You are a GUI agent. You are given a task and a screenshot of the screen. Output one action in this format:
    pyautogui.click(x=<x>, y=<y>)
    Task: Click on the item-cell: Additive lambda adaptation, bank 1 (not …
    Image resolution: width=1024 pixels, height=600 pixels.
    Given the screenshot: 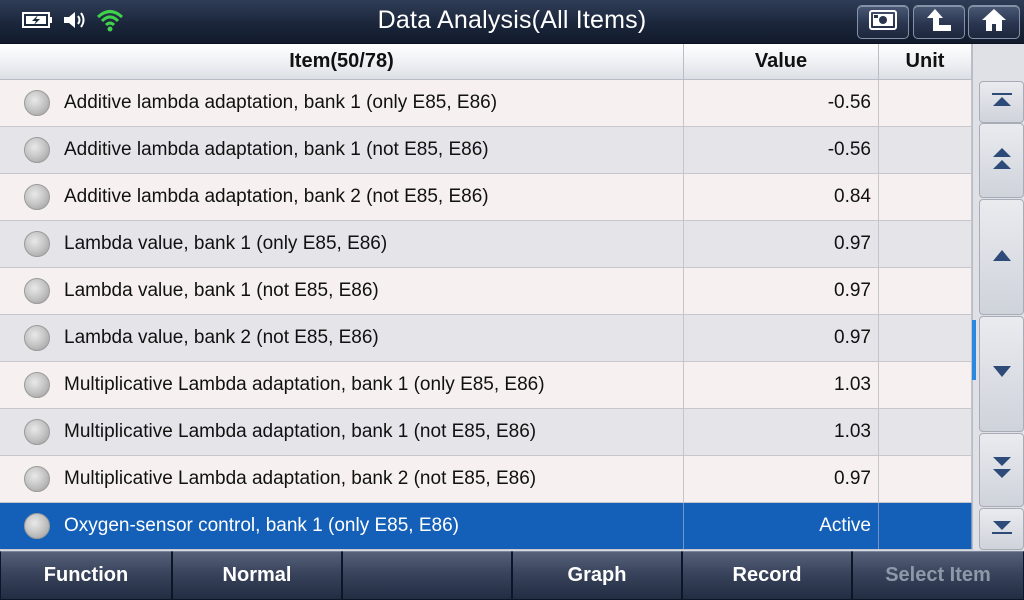 What is the action you would take?
    pyautogui.click(x=342, y=150)
    